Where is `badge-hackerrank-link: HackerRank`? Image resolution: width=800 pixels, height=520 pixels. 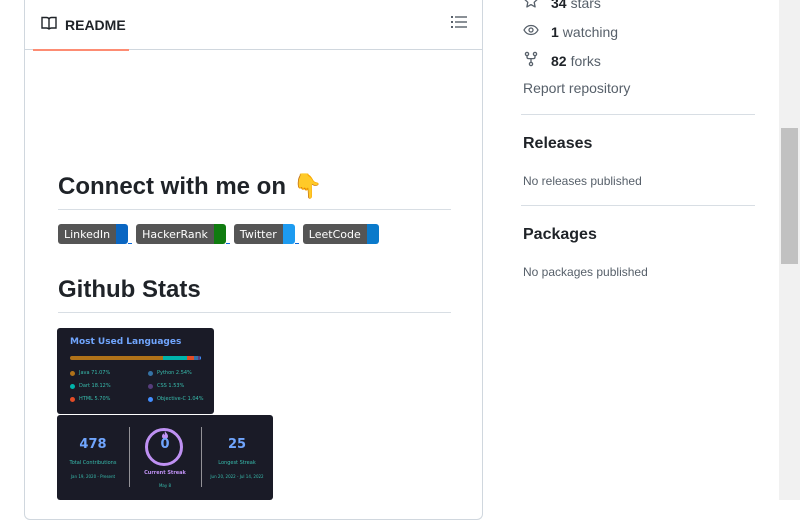 badge-hackerrank-link: HackerRank is located at coordinates (183, 234).